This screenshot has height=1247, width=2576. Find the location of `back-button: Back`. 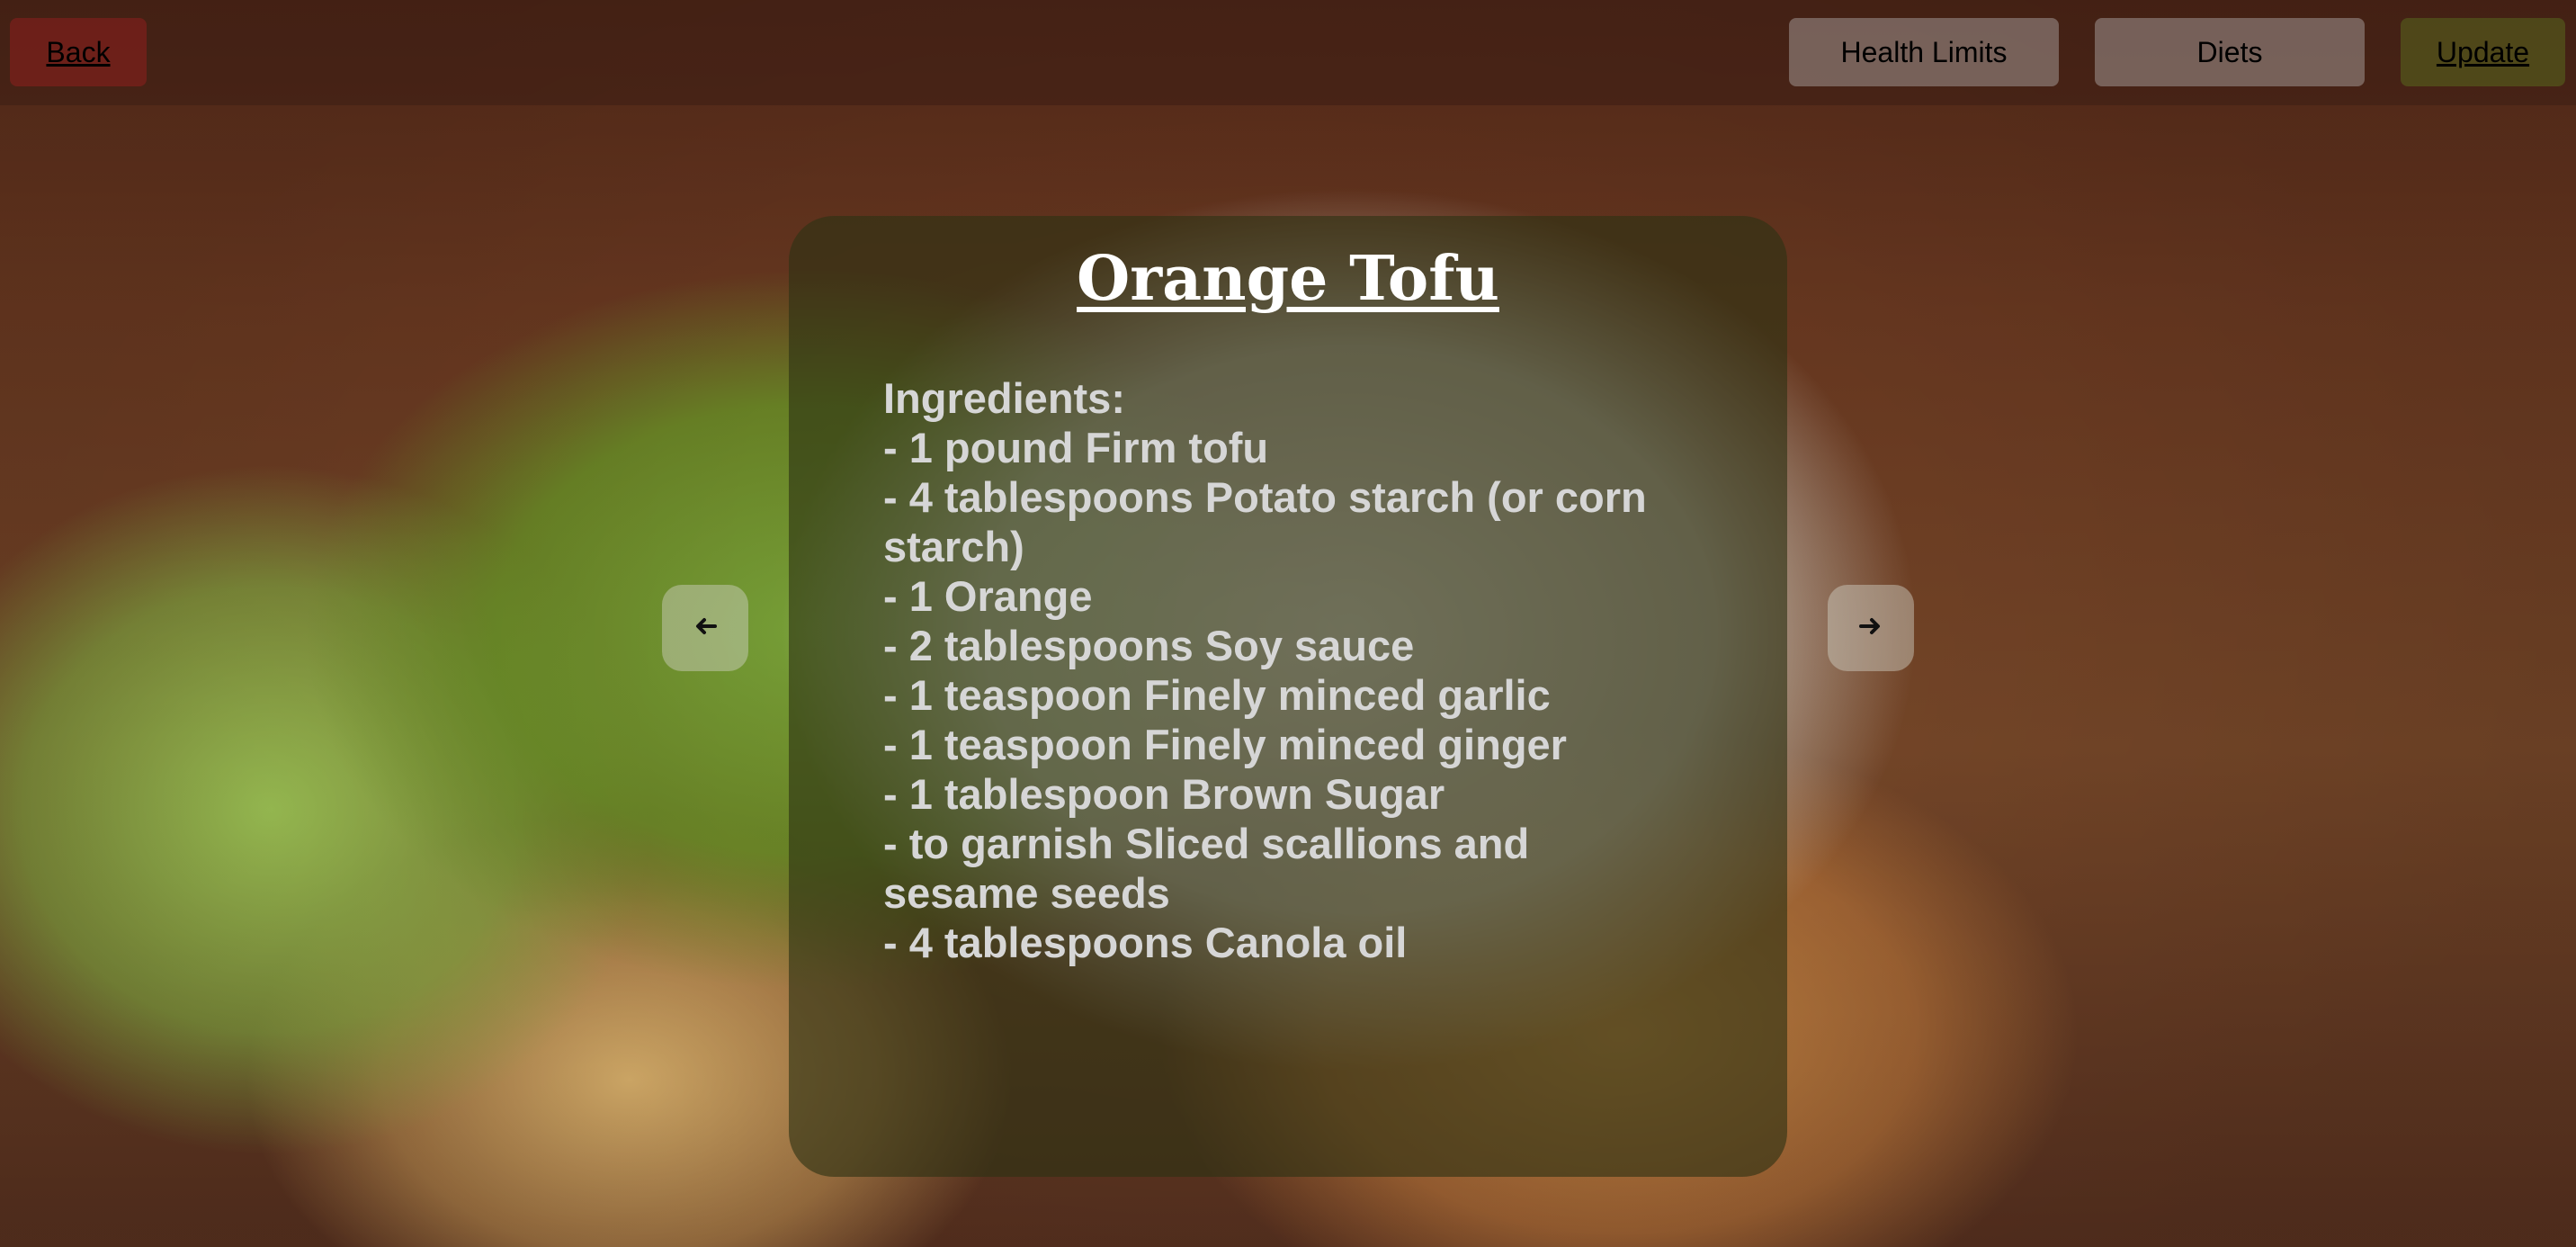

back-button: Back is located at coordinates (78, 52).